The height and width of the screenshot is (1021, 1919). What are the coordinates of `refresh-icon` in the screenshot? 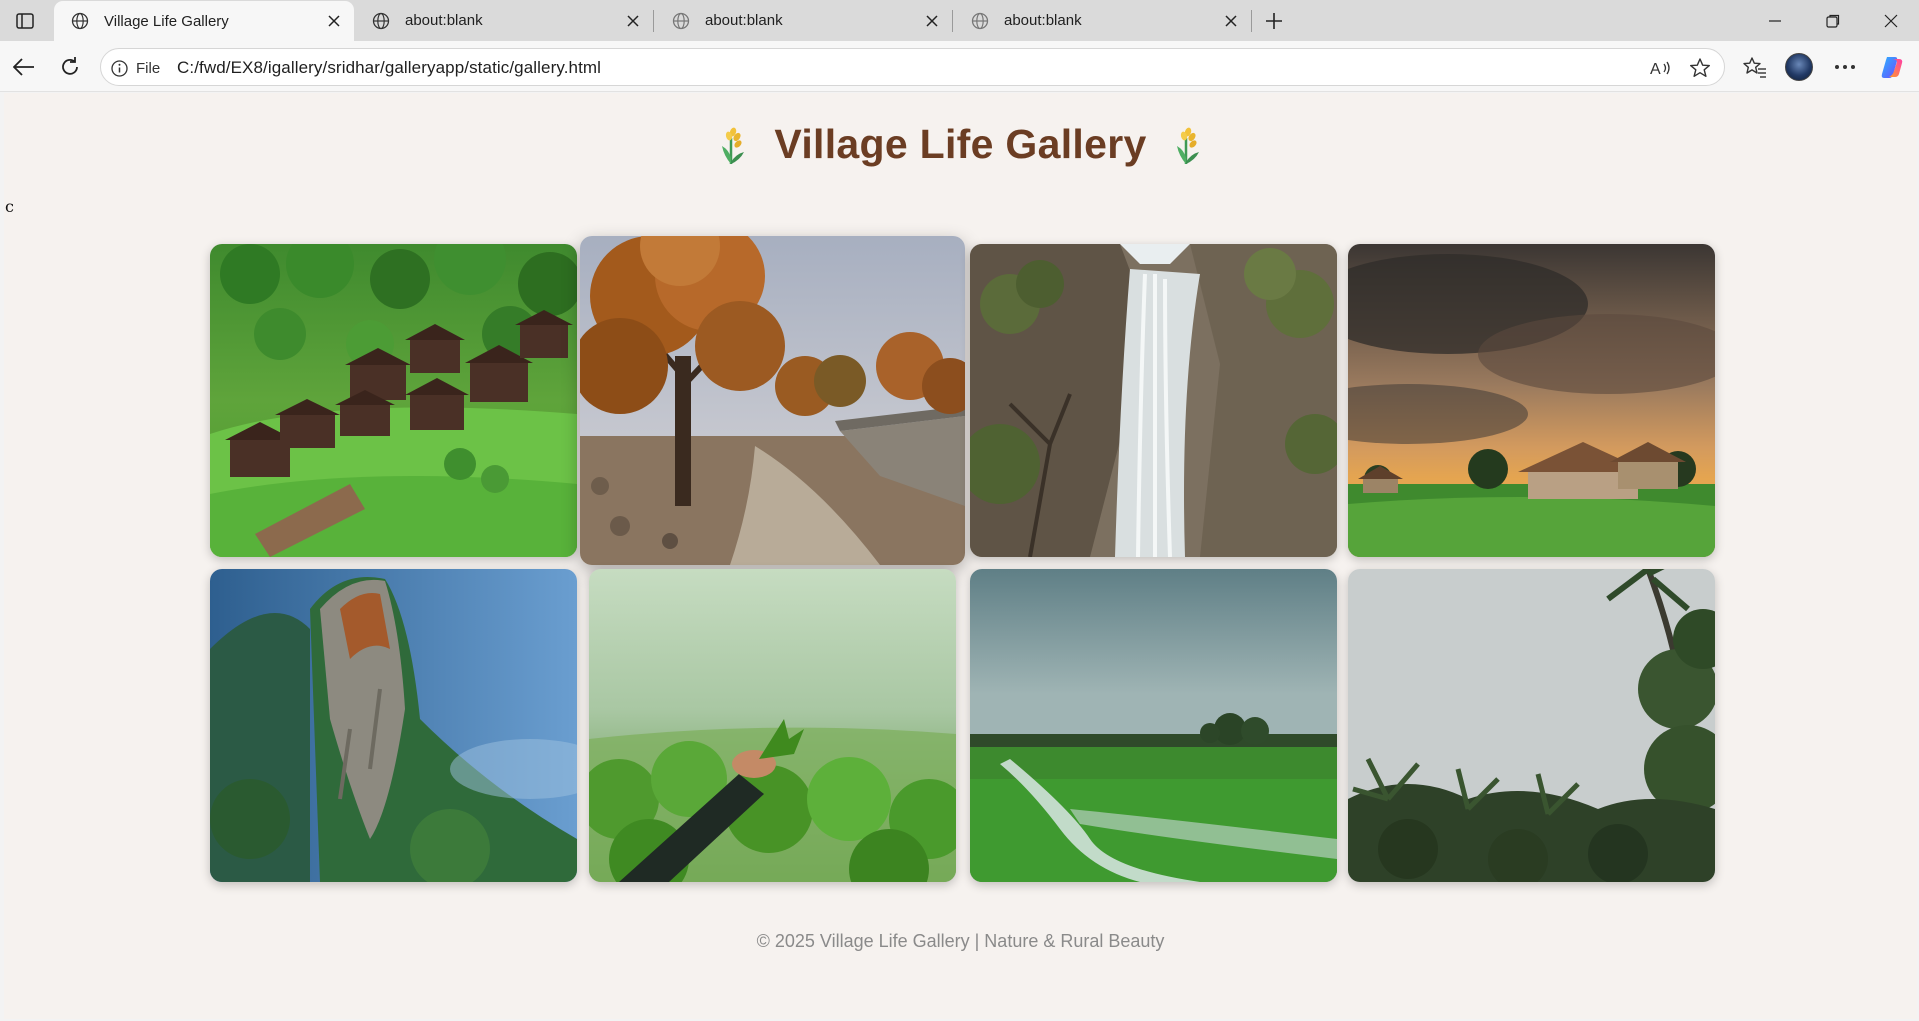 It's located at (70, 67).